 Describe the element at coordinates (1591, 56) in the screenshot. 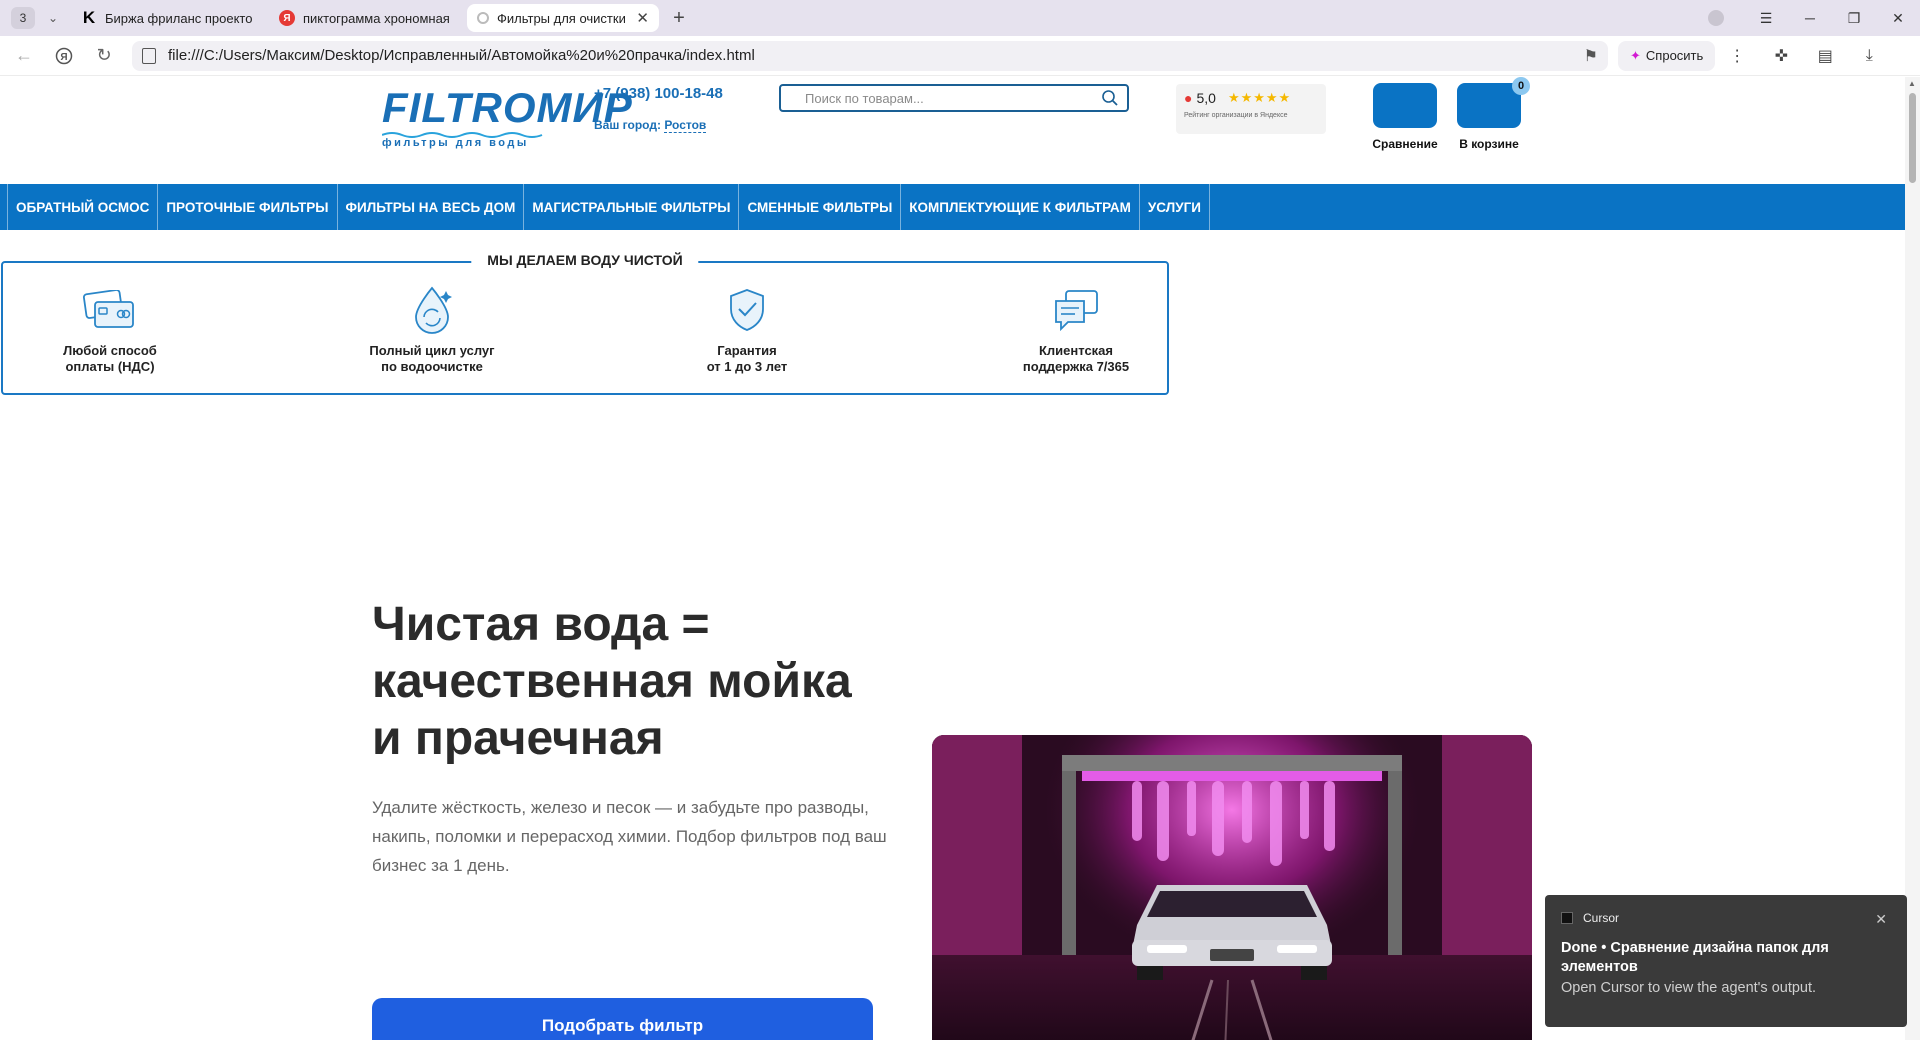

I see `bookmark-icon: ⚑` at that location.